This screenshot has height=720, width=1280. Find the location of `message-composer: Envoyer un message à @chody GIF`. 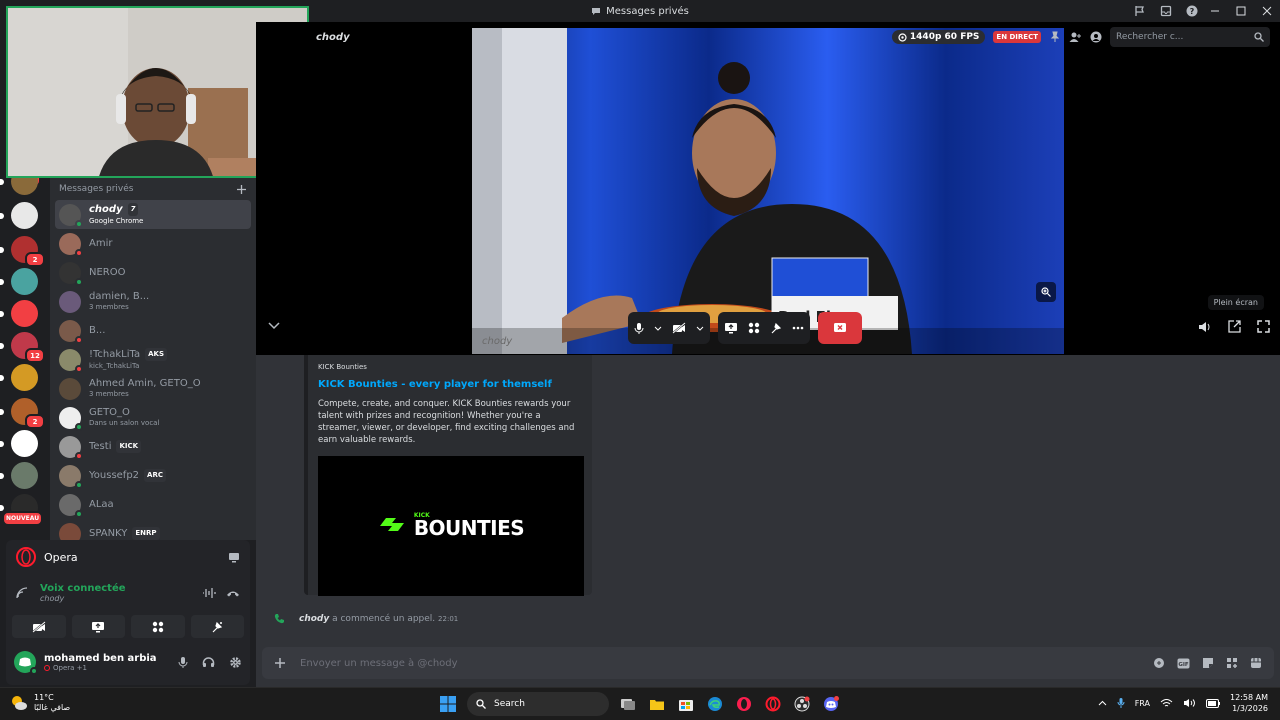

message-composer: Envoyer un message à @chody GIF is located at coordinates (768, 663).